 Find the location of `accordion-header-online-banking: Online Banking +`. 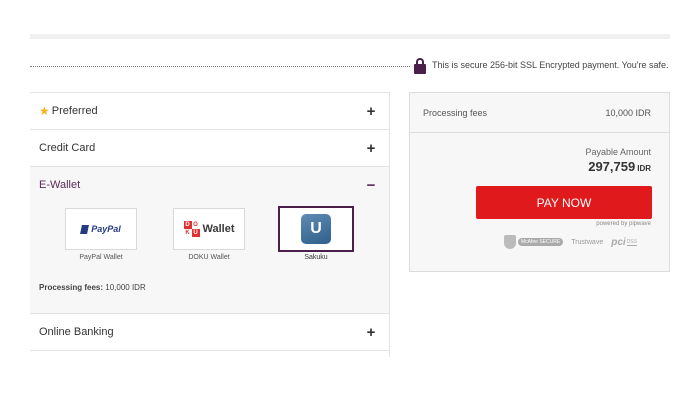

accordion-header-online-banking: Online Banking + is located at coordinates (209, 332).